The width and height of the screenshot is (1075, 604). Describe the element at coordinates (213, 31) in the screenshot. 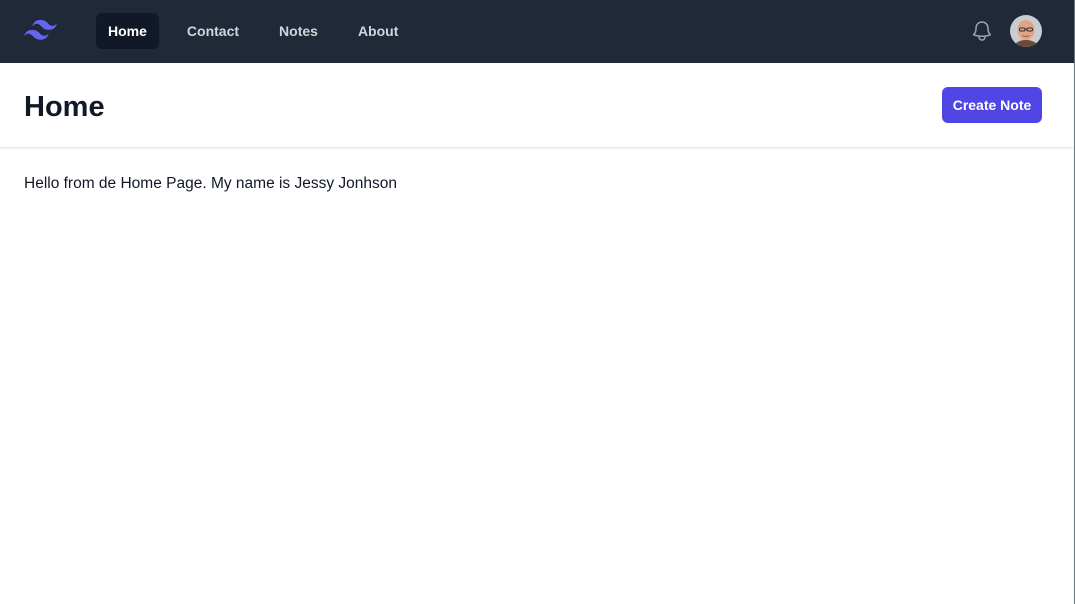

I see `nav-link-contact: Contact` at that location.